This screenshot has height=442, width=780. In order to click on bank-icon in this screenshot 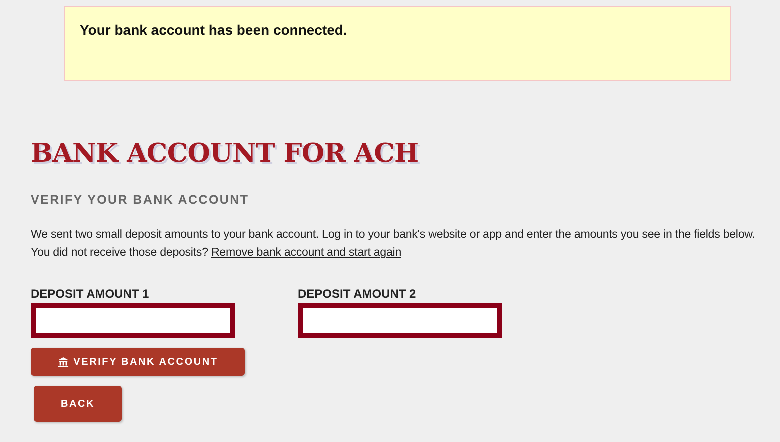, I will do `click(63, 362)`.